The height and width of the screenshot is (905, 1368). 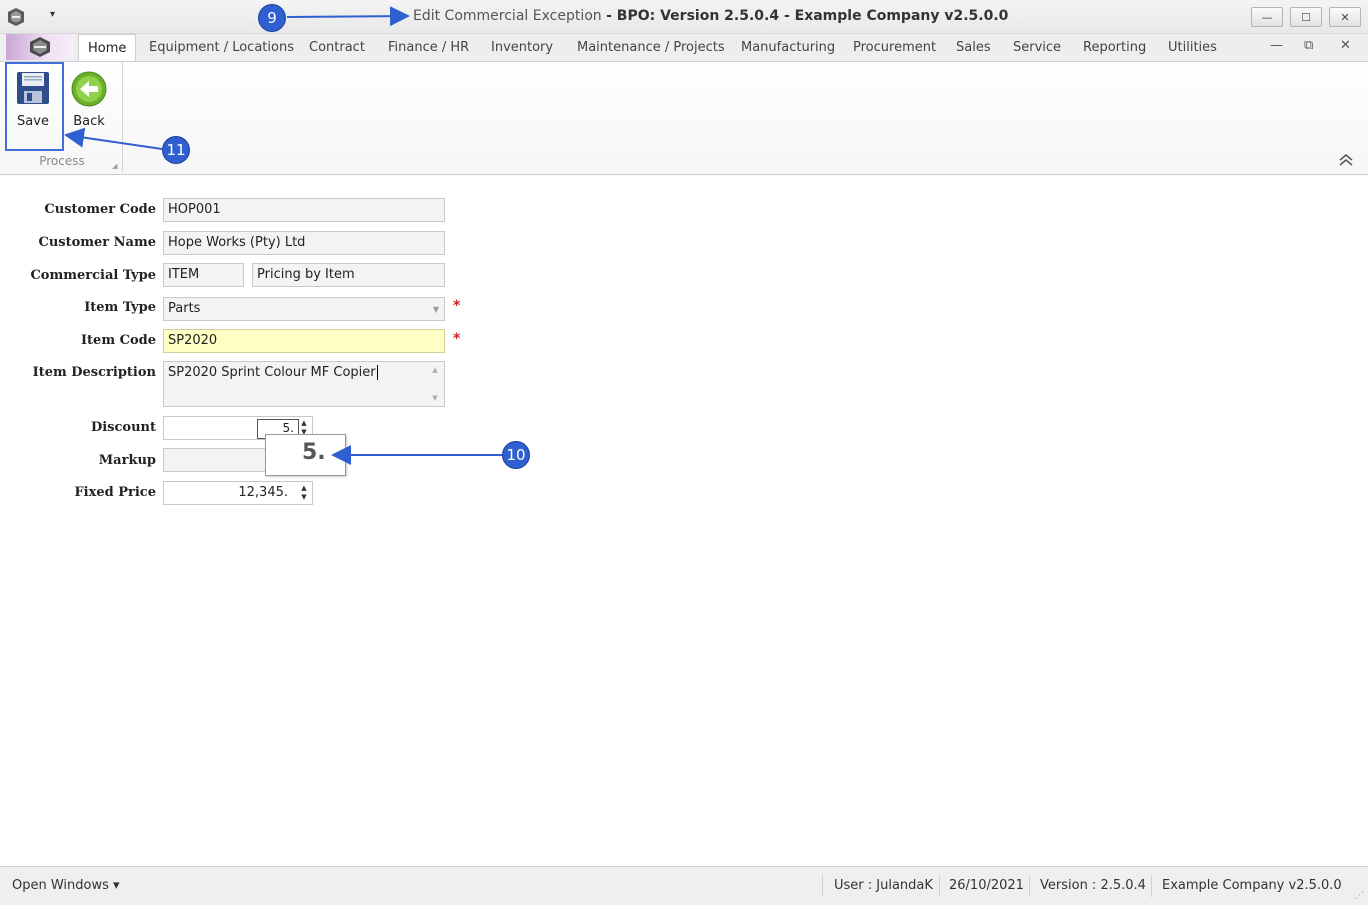 I want to click on magnified-discount-value: 5., so click(x=314, y=452).